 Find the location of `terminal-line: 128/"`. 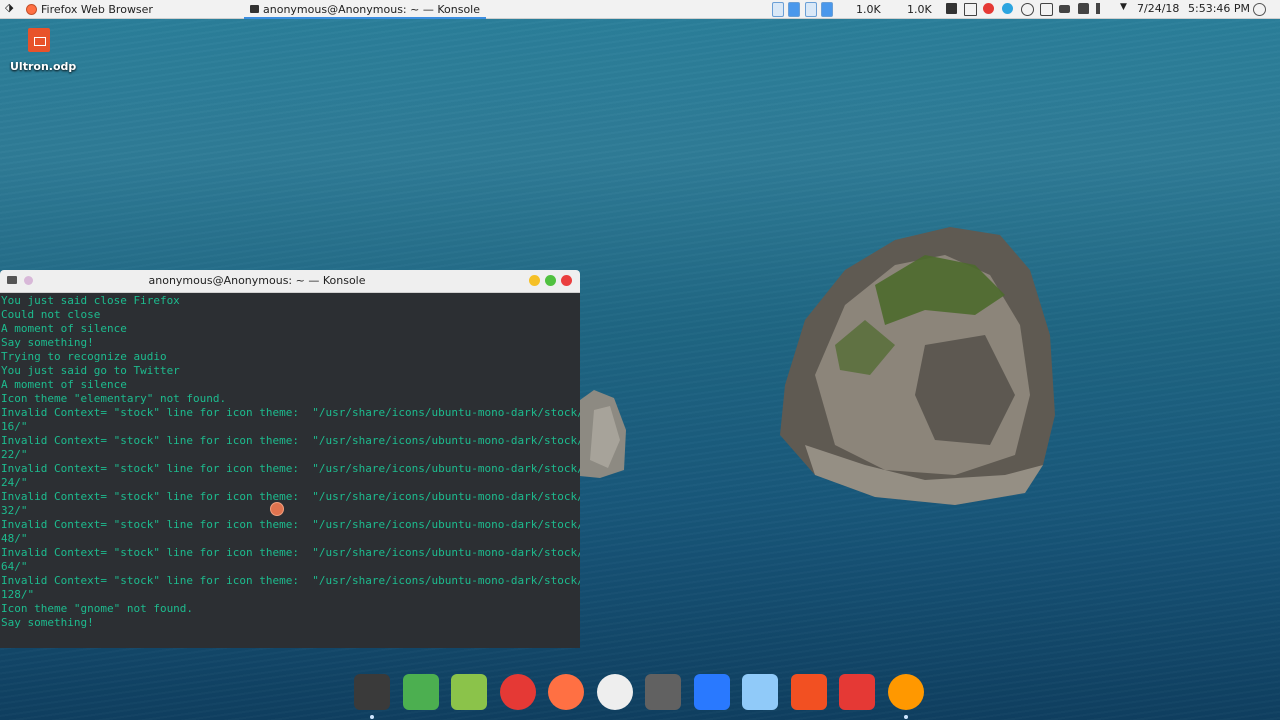

terminal-line: 128/" is located at coordinates (18, 594).